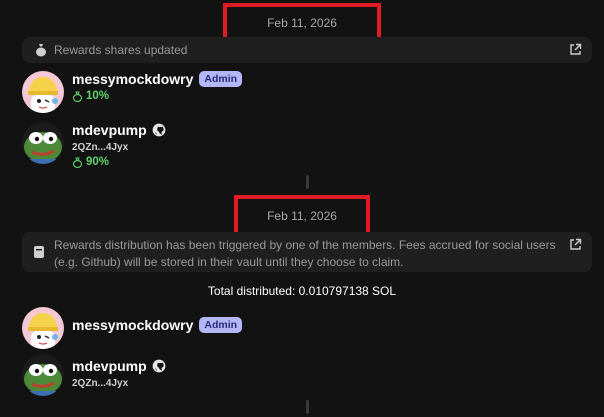 This screenshot has height=417, width=604. I want to click on member-row: mdevpump 2QZn...4Jyx, so click(94, 375).